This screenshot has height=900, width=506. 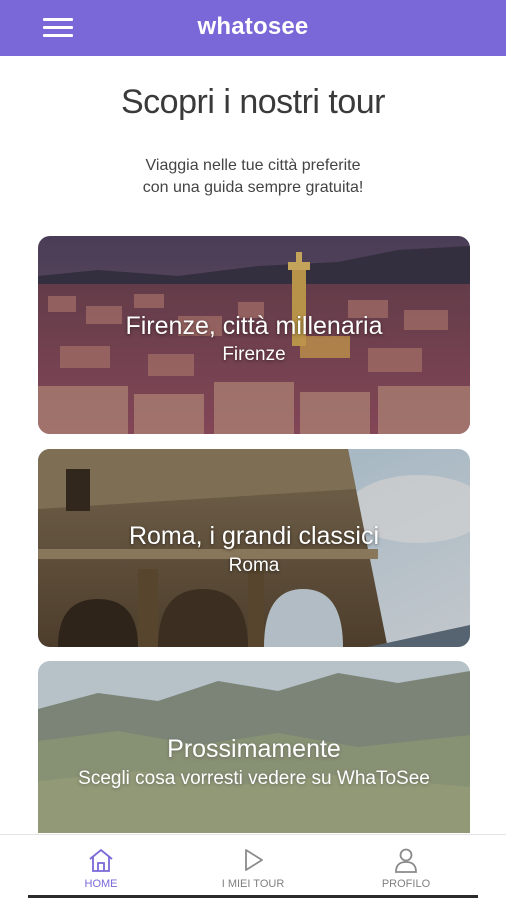 I want to click on nav-my-tours-label: I MIEI TOUR, so click(x=253, y=884).